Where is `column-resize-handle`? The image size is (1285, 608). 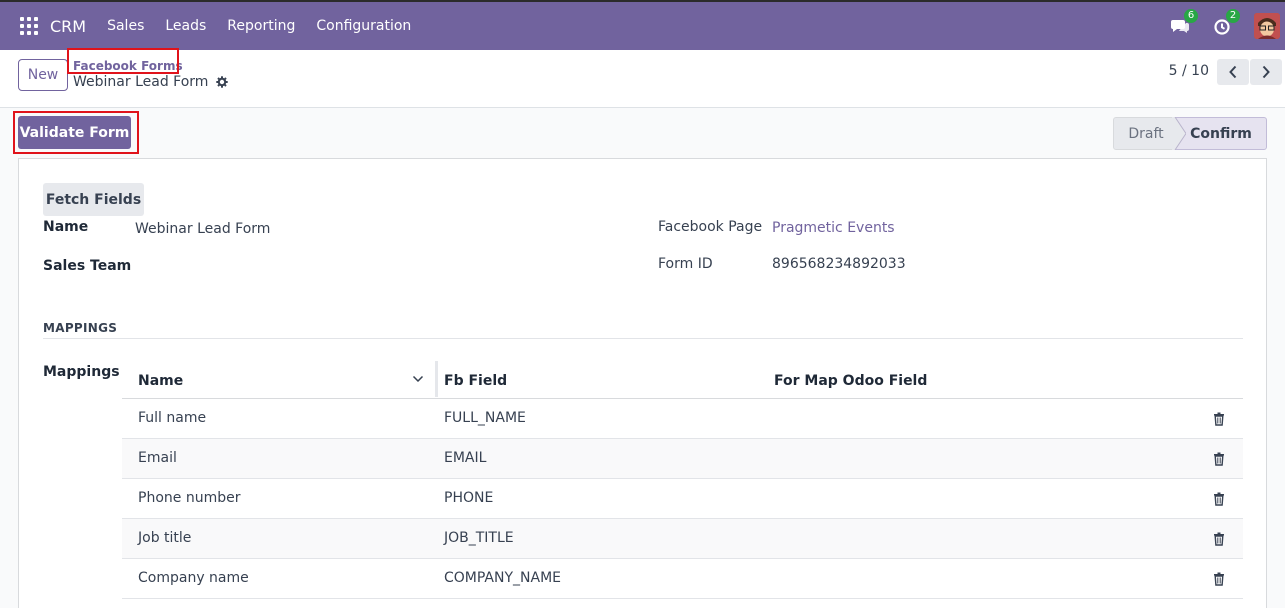 column-resize-handle is located at coordinates (436, 379).